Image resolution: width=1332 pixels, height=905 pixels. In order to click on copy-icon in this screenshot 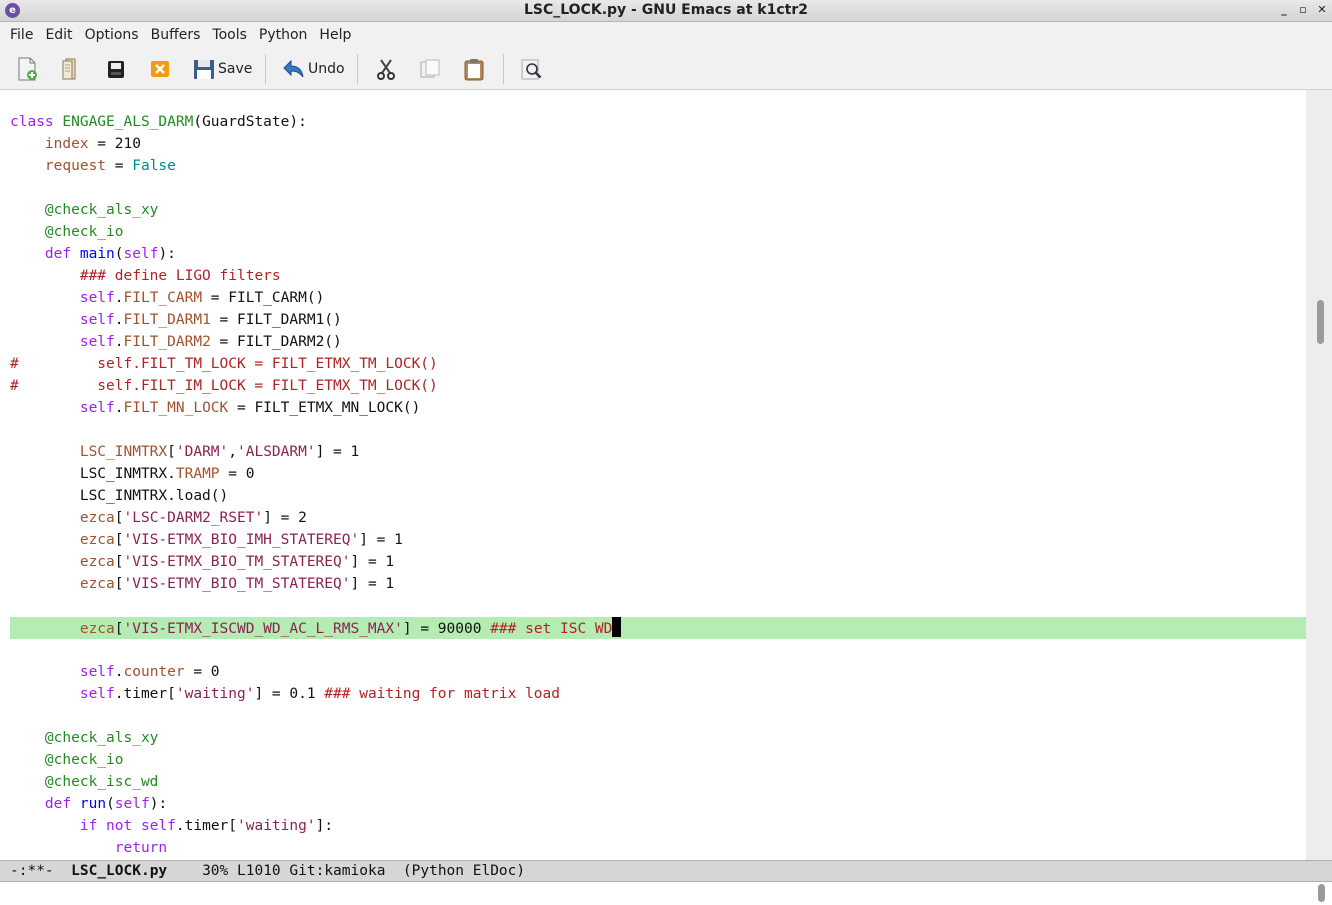, I will do `click(430, 69)`.